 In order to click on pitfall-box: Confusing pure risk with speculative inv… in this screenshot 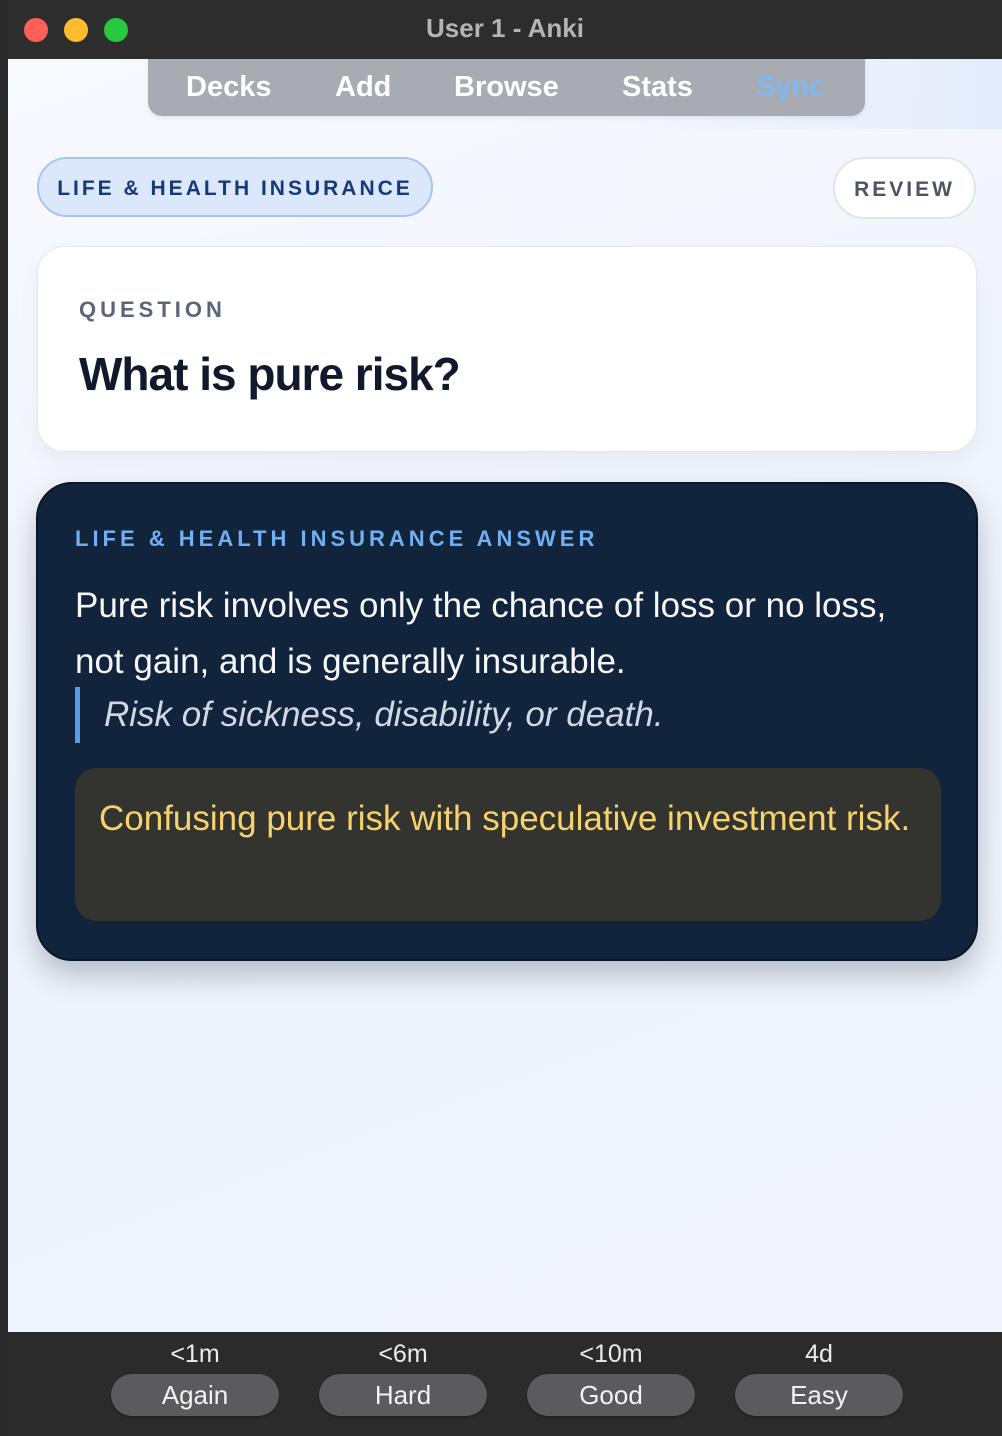, I will do `click(508, 844)`.